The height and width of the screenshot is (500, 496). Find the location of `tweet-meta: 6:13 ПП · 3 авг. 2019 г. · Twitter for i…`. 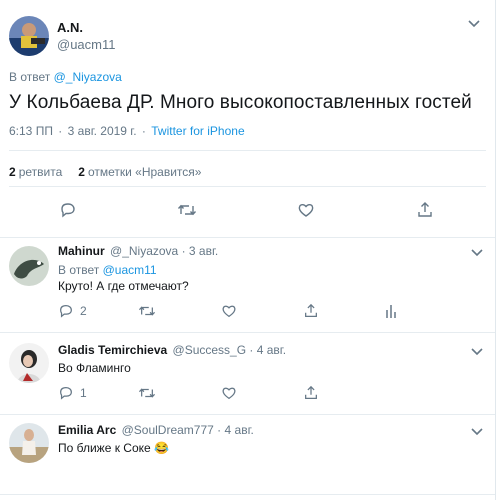

tweet-meta: 6:13 ПП · 3 авг. 2019 г. · Twitter for i… is located at coordinates (127, 131).